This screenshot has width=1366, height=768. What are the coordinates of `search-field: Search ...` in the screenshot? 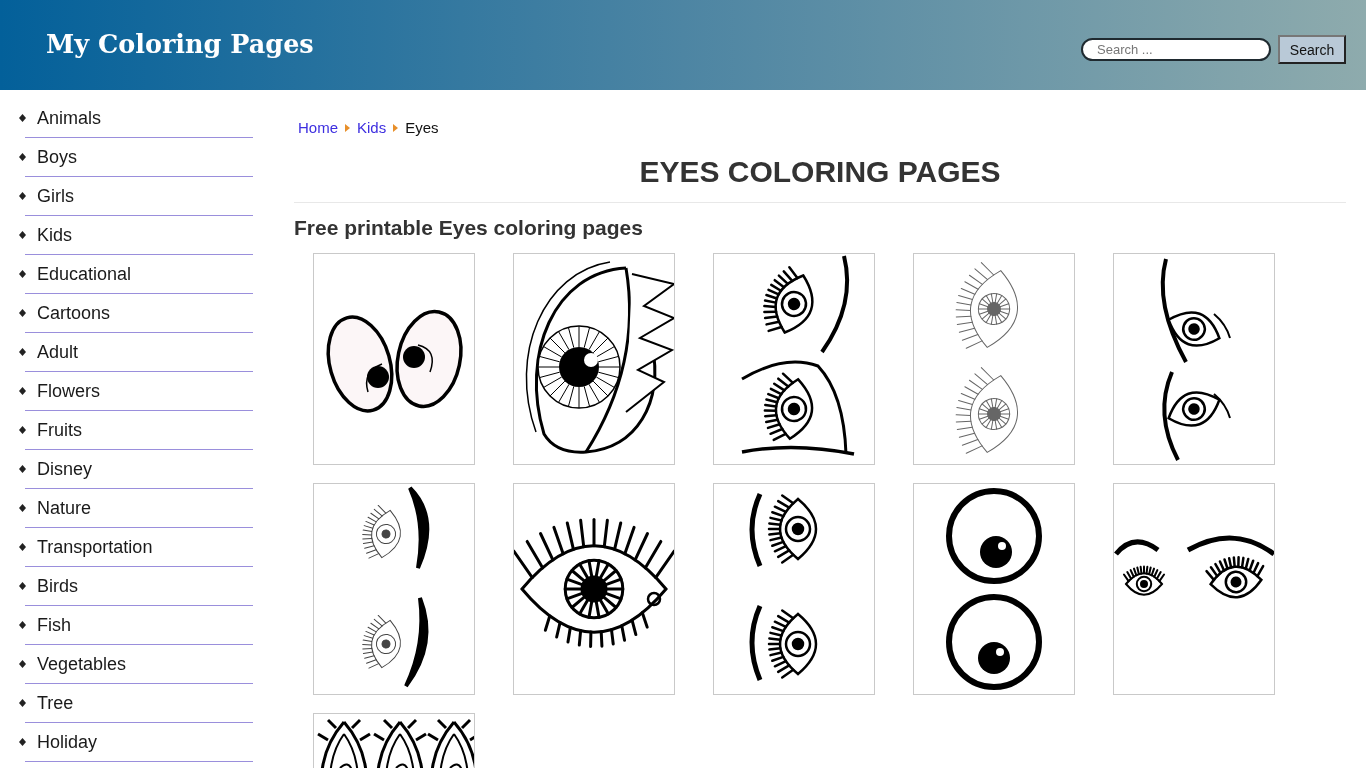 It's located at (1176, 49).